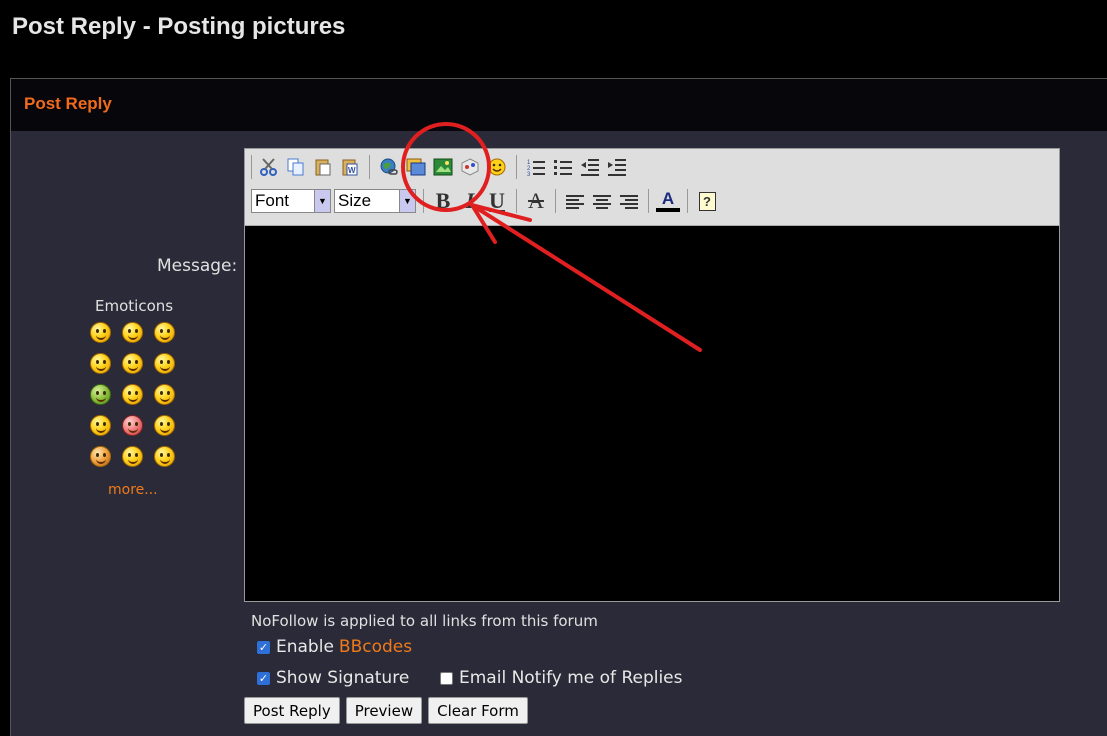 This screenshot has width=1107, height=736. I want to click on upload-image-icon, so click(443, 167).